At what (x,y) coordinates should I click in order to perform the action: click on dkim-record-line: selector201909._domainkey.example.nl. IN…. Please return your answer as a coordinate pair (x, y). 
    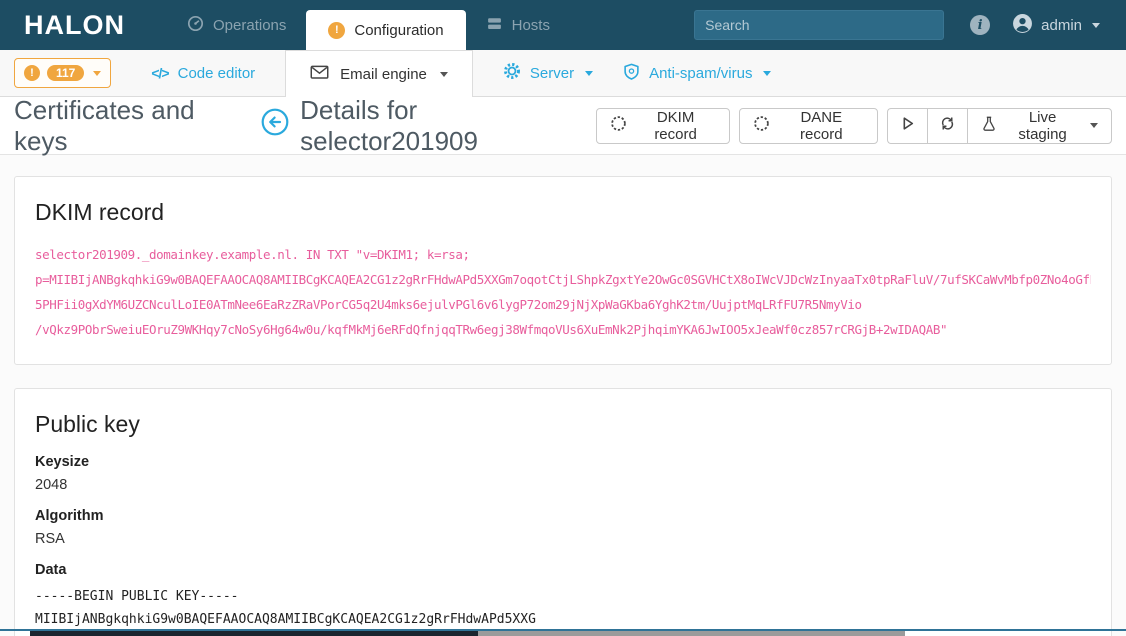
    Looking at the image, I should click on (252, 254).